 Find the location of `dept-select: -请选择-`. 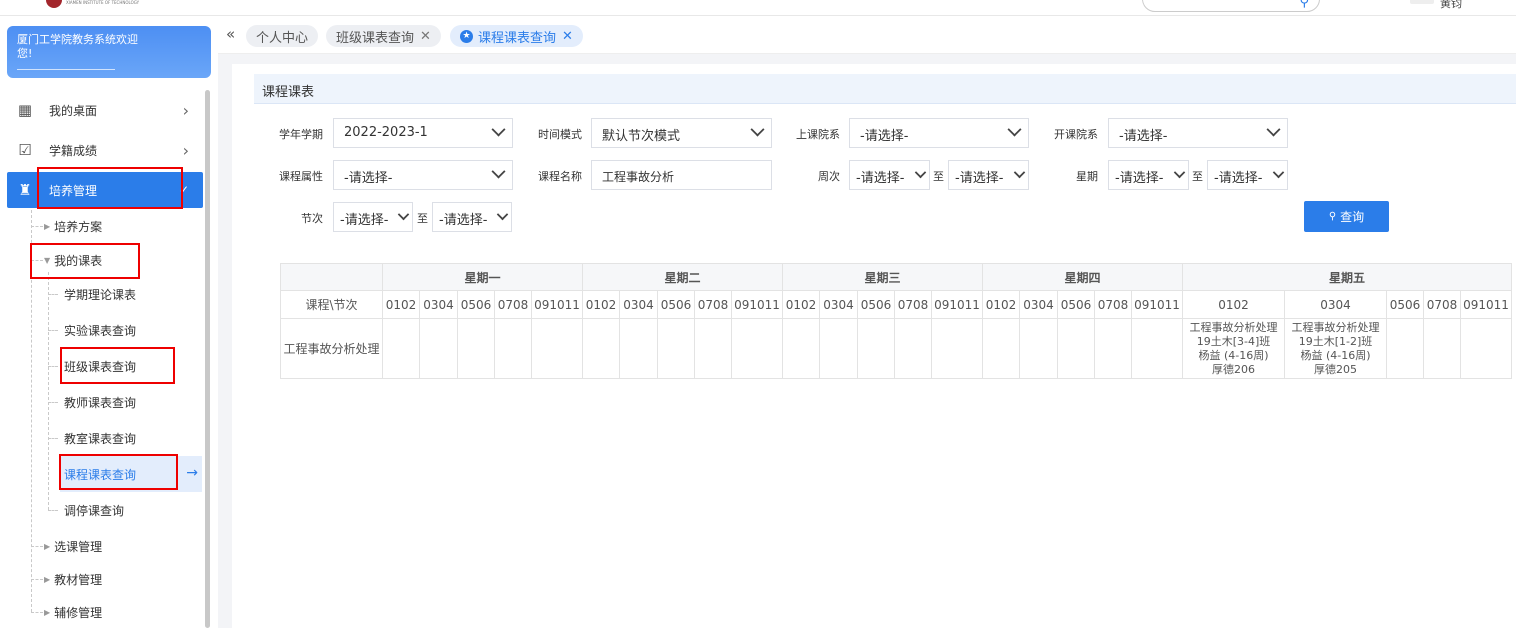

dept-select: -请选择- is located at coordinates (939, 133).